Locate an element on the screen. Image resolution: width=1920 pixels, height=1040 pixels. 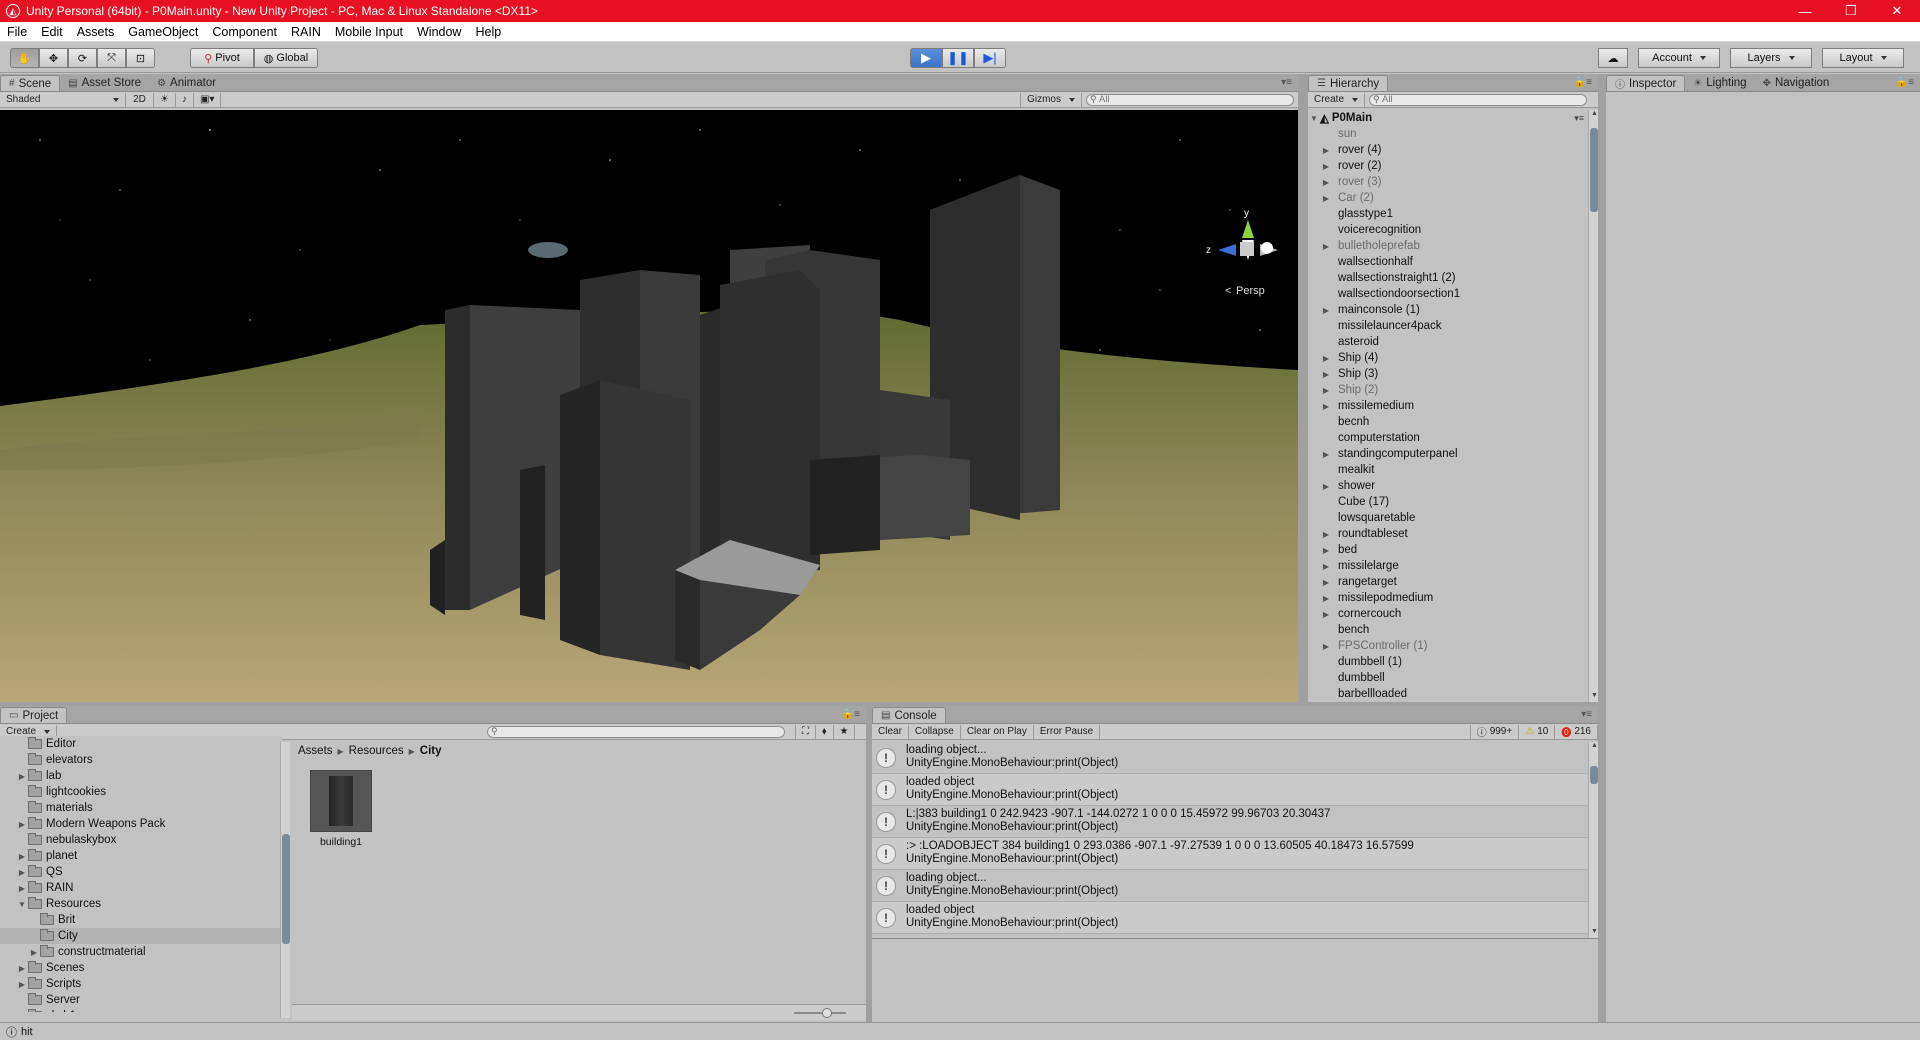
audio-toggle-icon: ♪ is located at coordinates (185, 99).